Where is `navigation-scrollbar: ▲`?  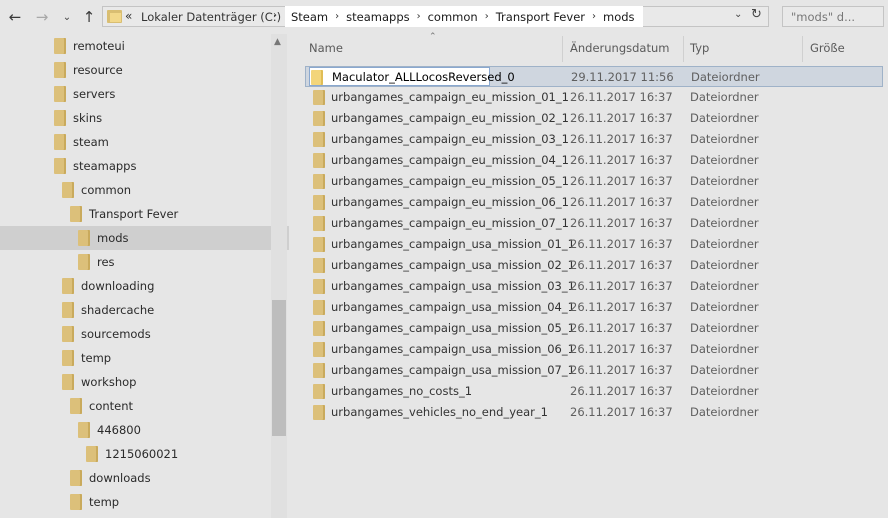 navigation-scrollbar: ▲ is located at coordinates (279, 276).